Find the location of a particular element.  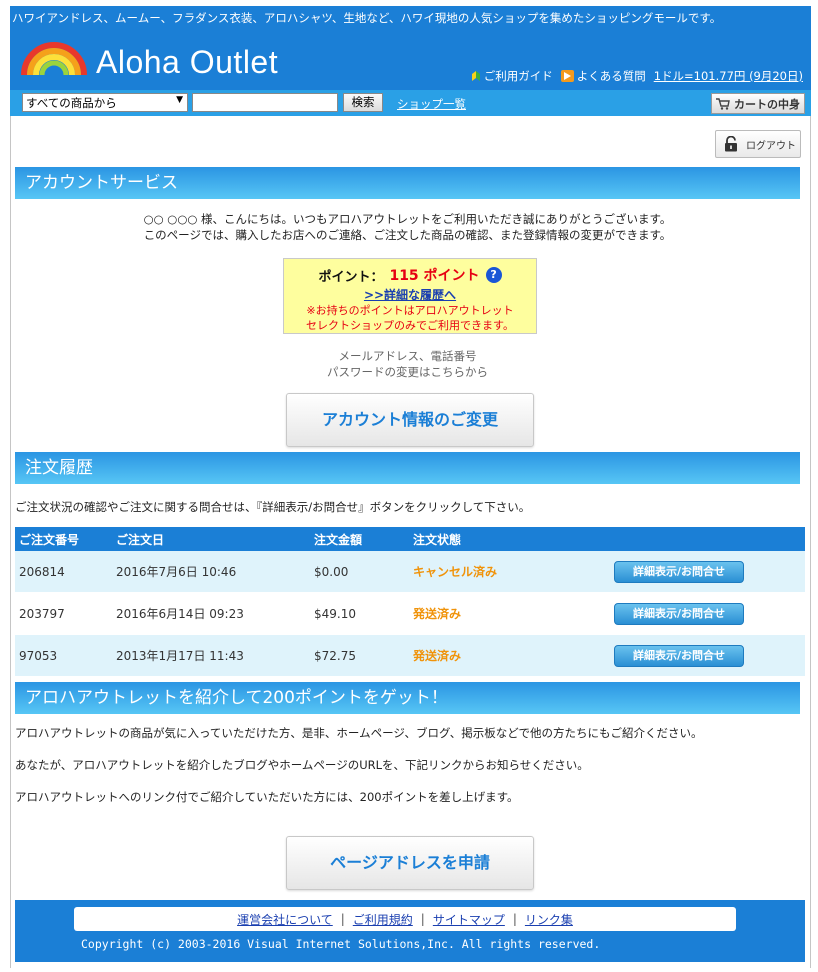

guide-link: ご利用ガイド is located at coordinates (512, 76).